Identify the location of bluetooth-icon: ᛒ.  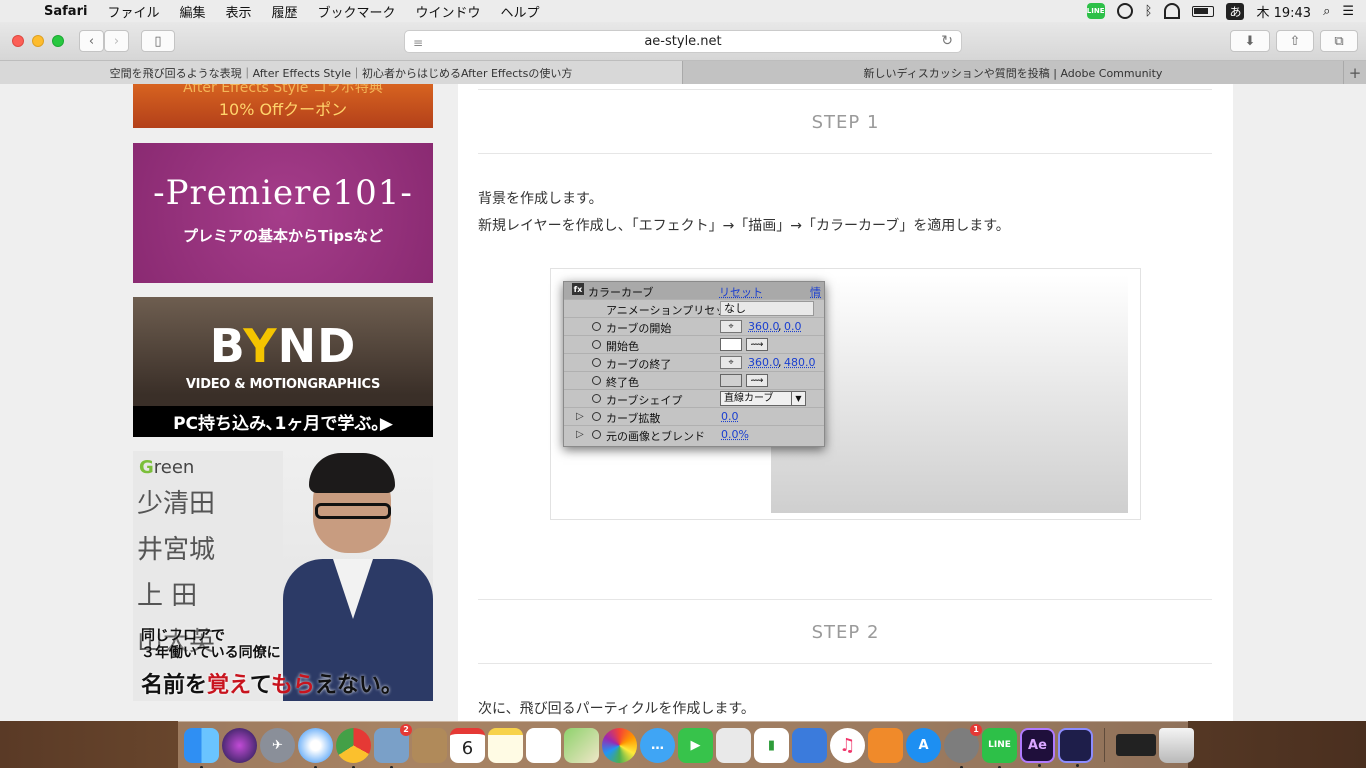
(1149, 11).